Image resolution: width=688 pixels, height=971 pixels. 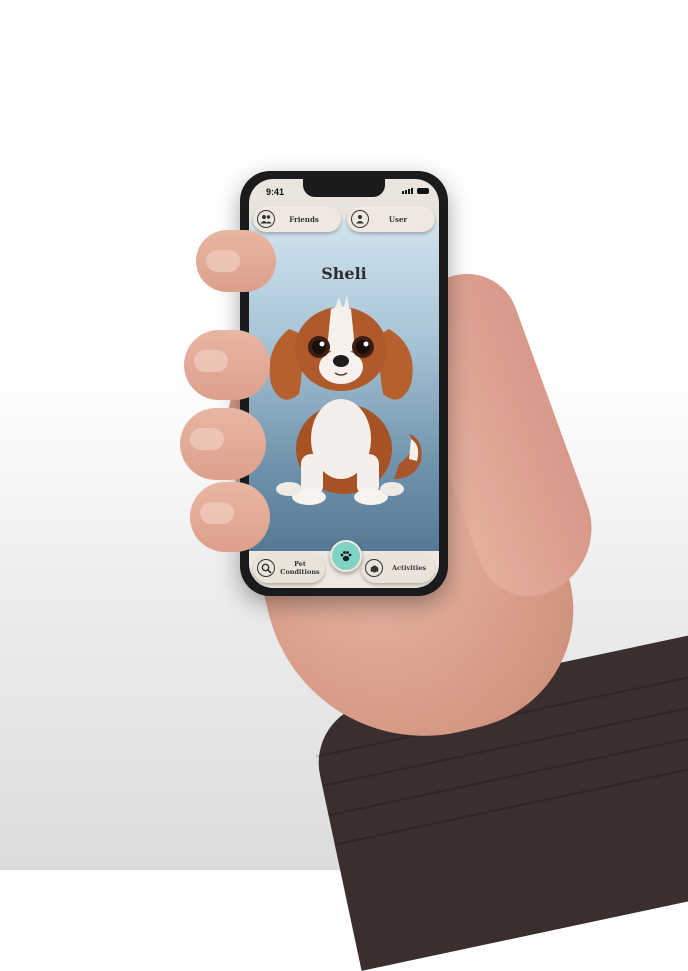 I want to click on friends-button: Friends, so click(x=297, y=219).